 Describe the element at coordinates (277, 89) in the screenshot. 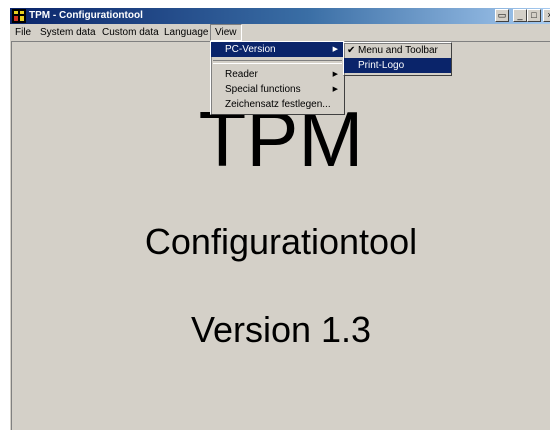

I see `menu-item-special-functions: Special functions ▶` at that location.